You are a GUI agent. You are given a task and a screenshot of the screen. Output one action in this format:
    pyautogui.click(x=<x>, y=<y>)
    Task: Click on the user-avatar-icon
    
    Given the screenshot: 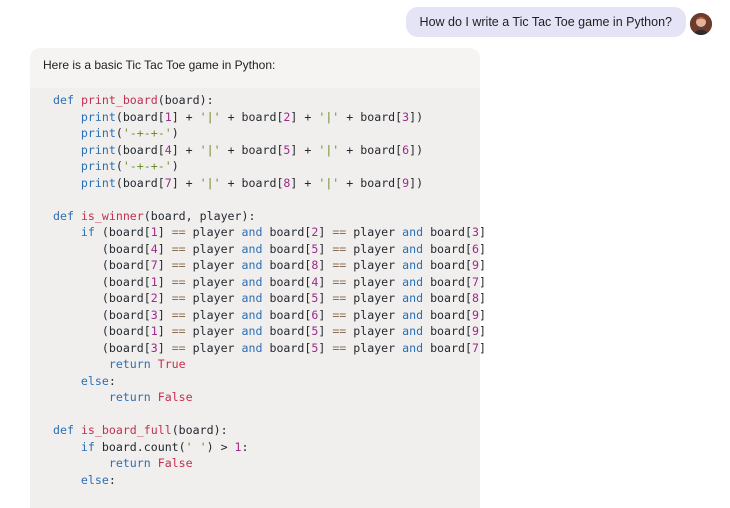 What is the action you would take?
    pyautogui.click(x=701, y=24)
    